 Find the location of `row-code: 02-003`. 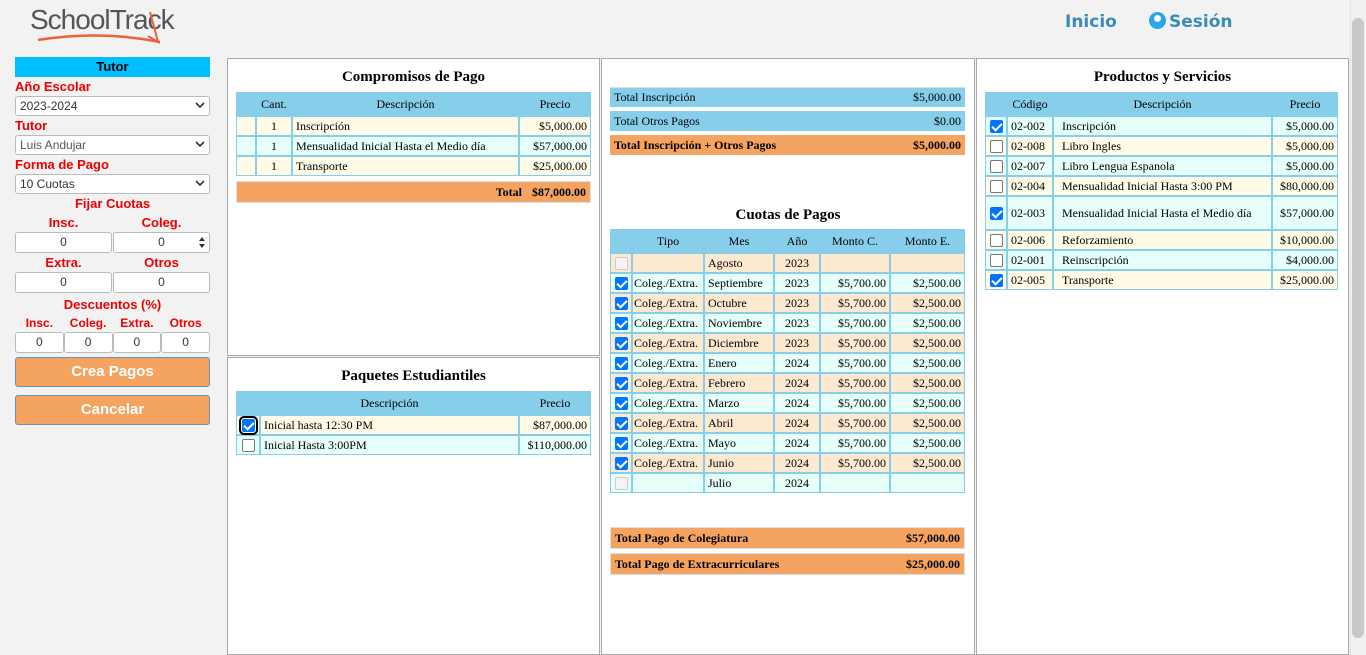

row-code: 02-003 is located at coordinates (1030, 213).